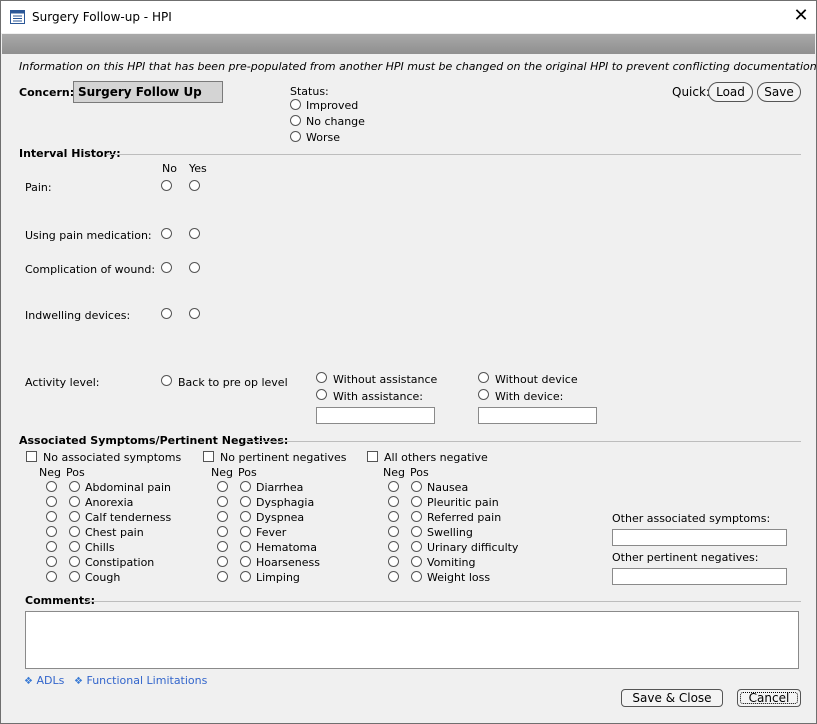 The image size is (817, 724). I want to click on no-pertinent-negatives-label: No pertinent negatives, so click(283, 457).